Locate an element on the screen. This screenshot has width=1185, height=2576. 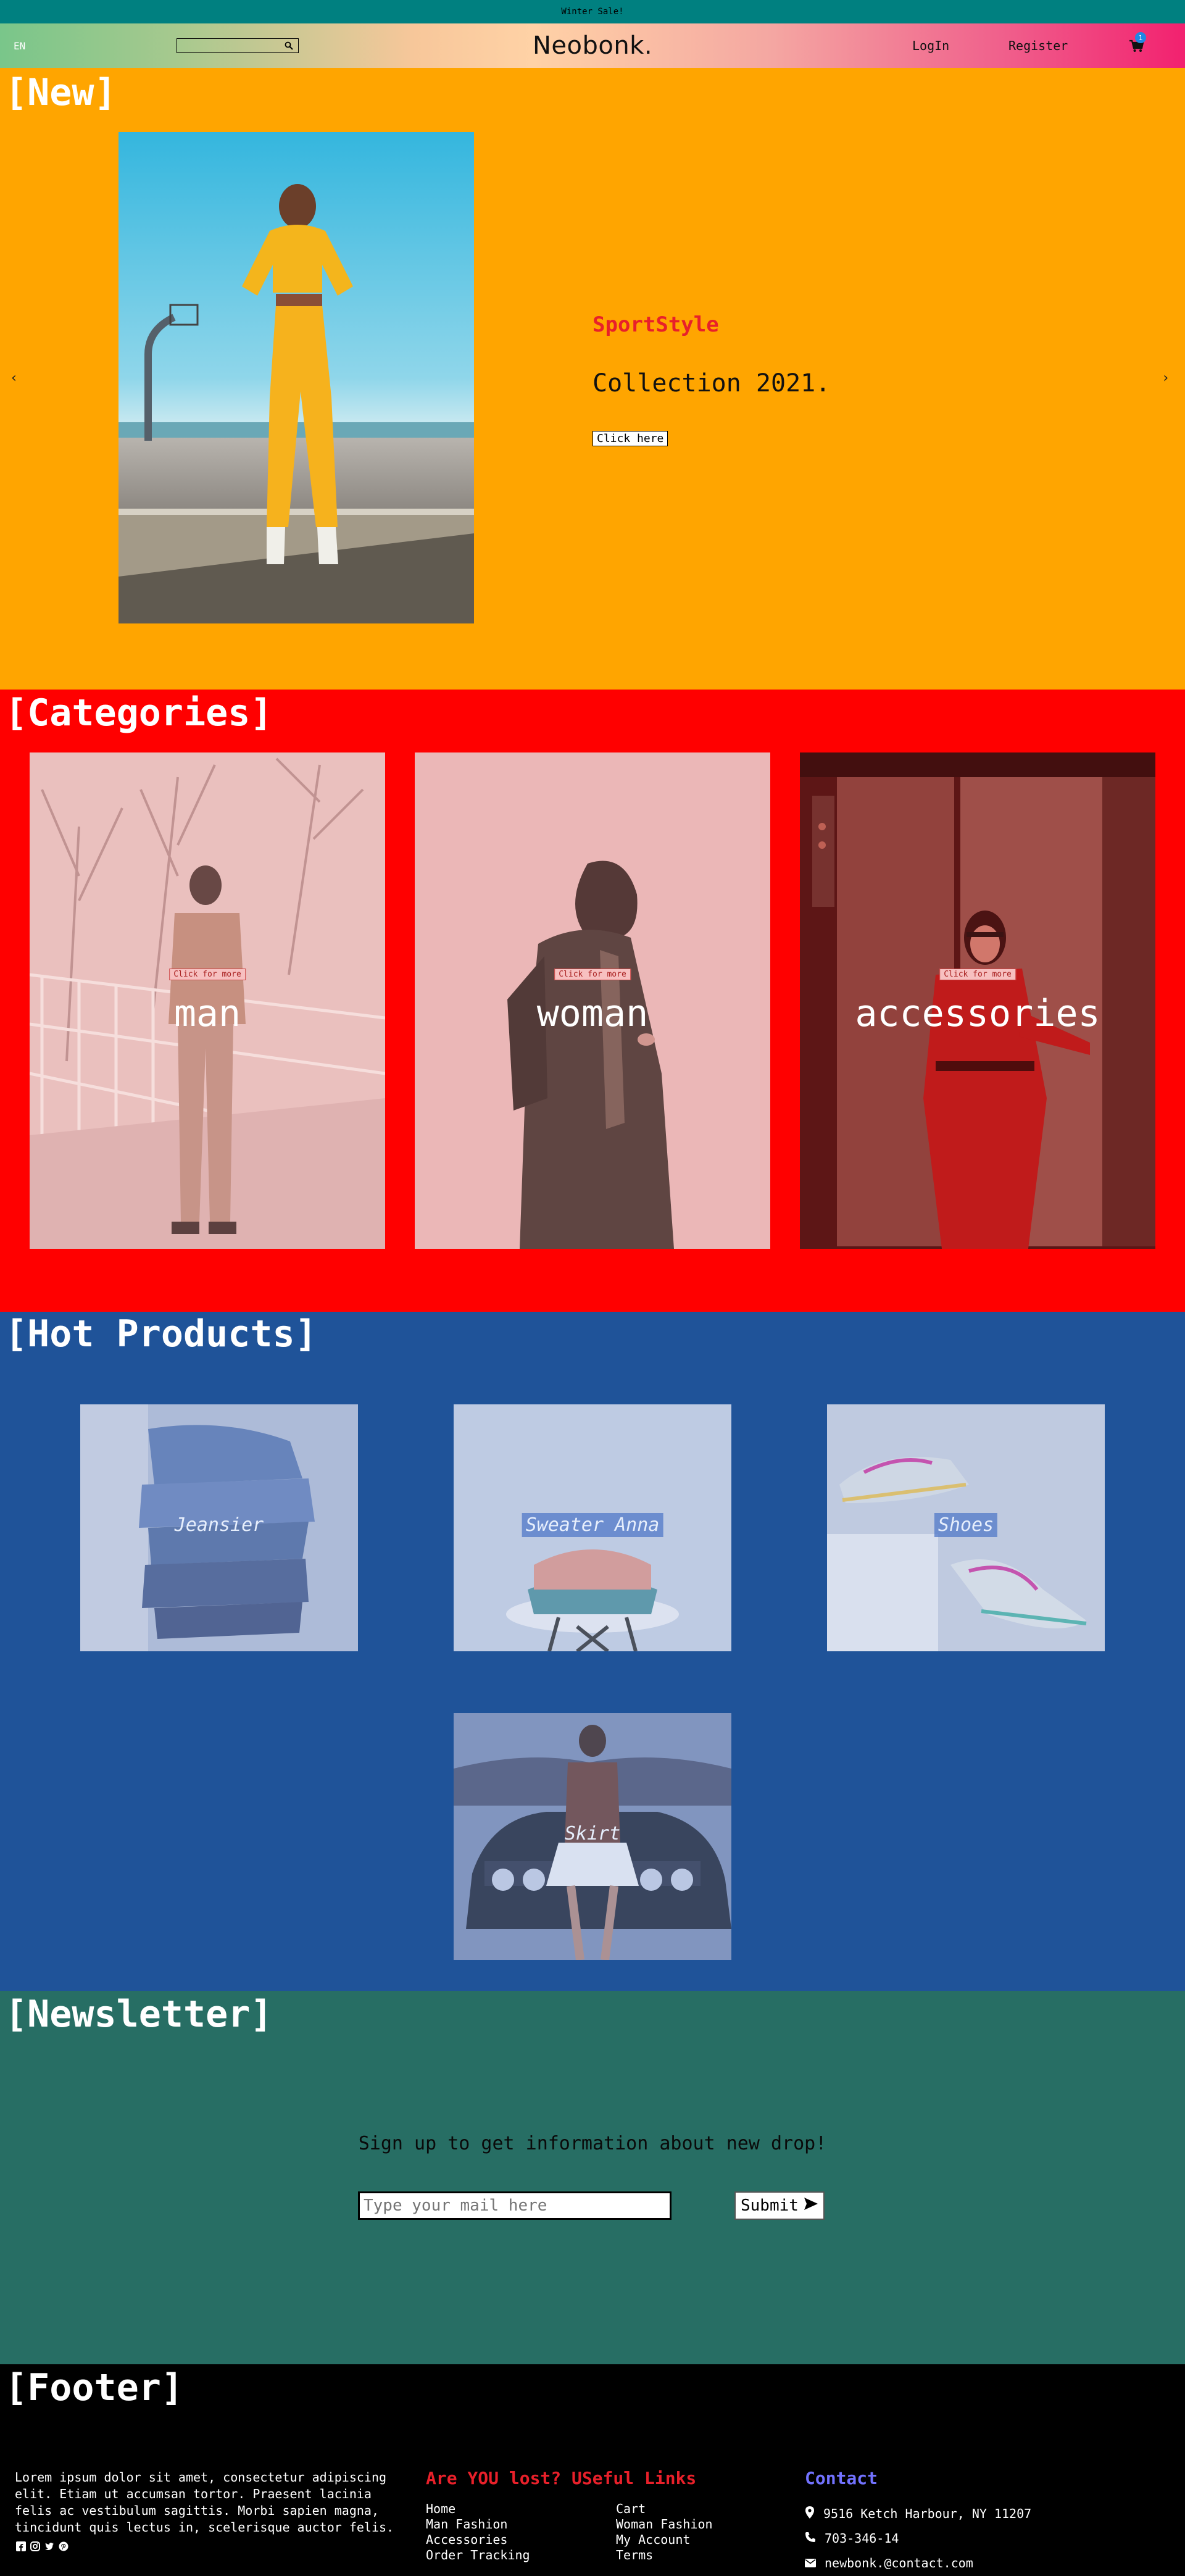
footer-link-woman-fashion: Woman Fashion is located at coordinates (711, 2524).